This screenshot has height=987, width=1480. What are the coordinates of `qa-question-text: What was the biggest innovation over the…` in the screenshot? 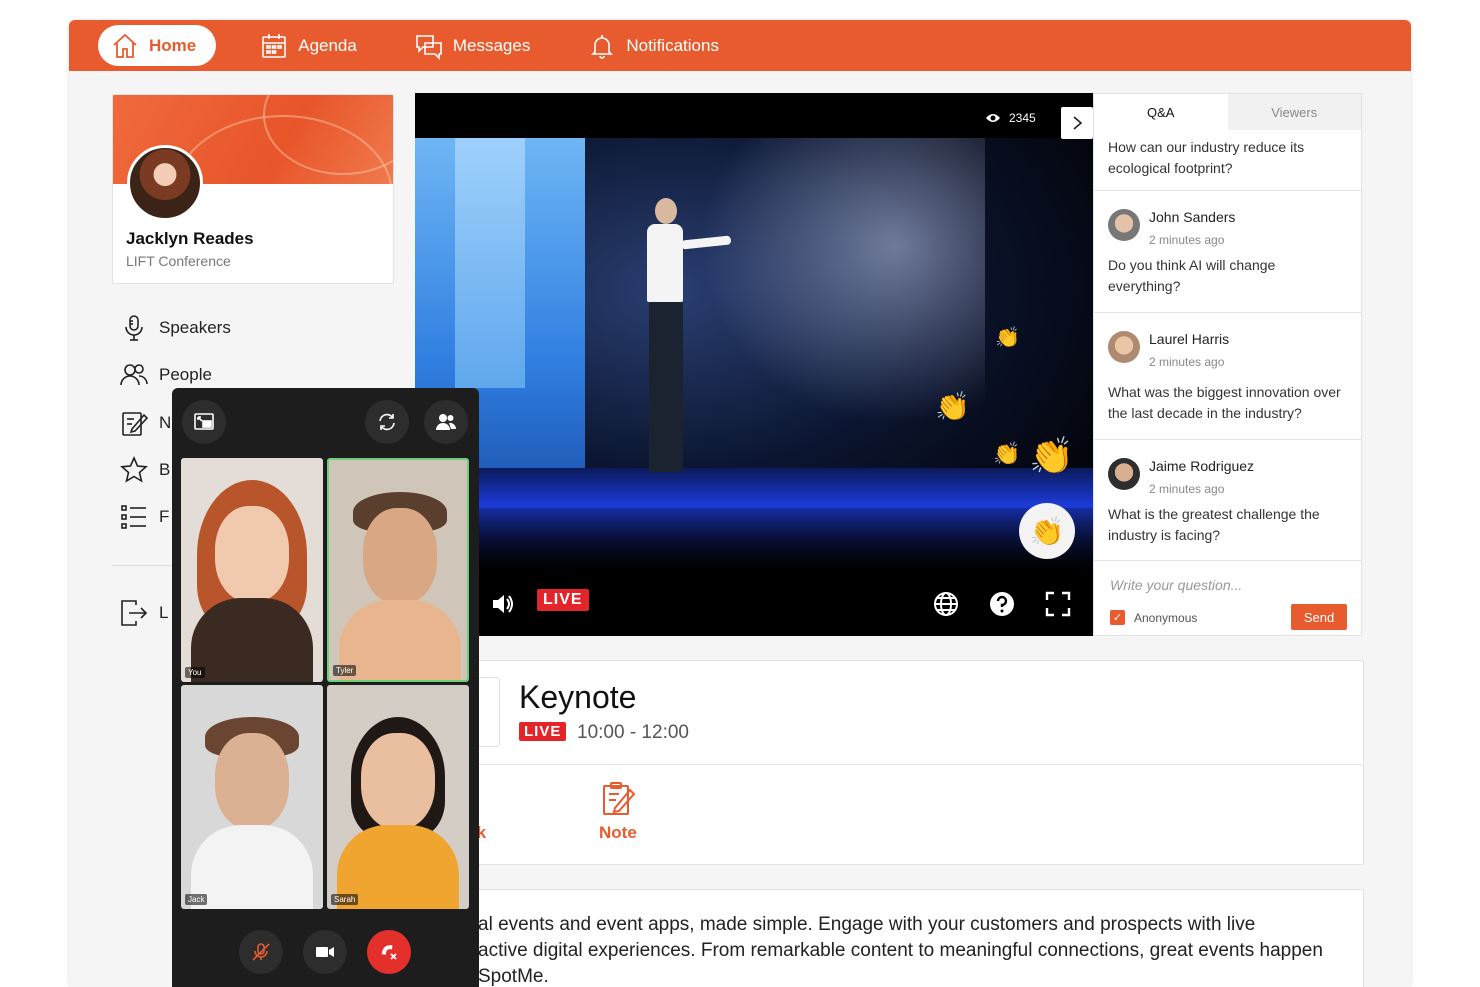 It's located at (1224, 402).